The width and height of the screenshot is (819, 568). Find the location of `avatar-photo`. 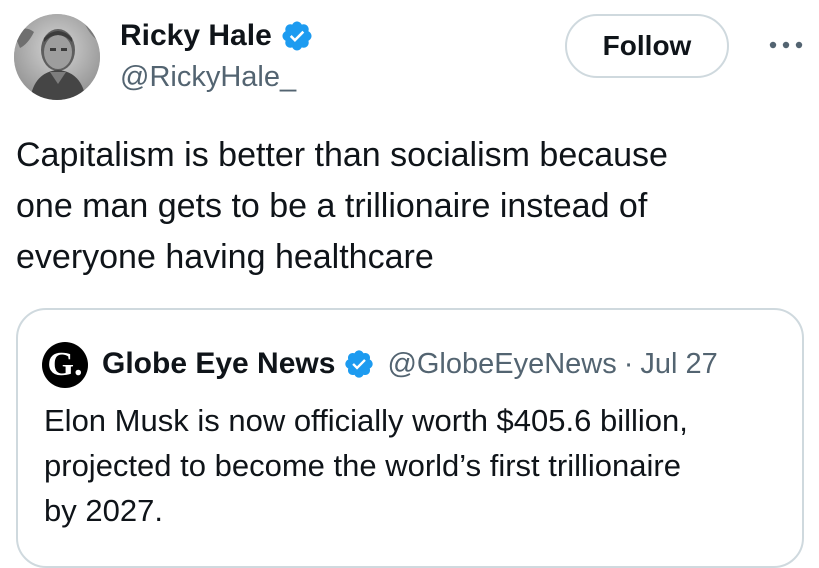

avatar-photo is located at coordinates (57, 57).